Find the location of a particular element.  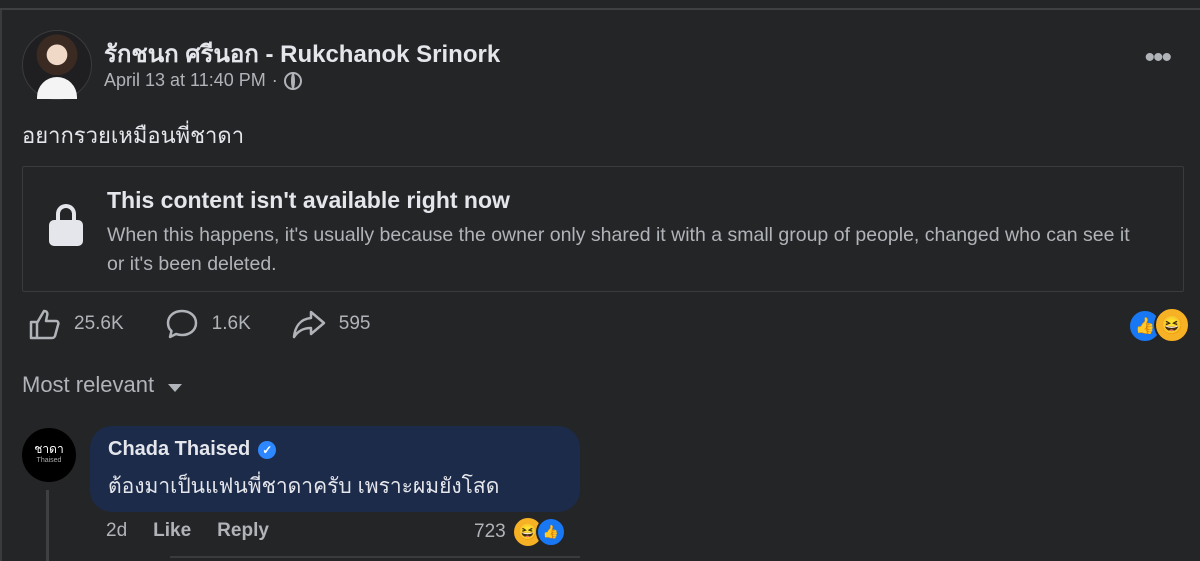

comment-age: 2d is located at coordinates (116, 531).